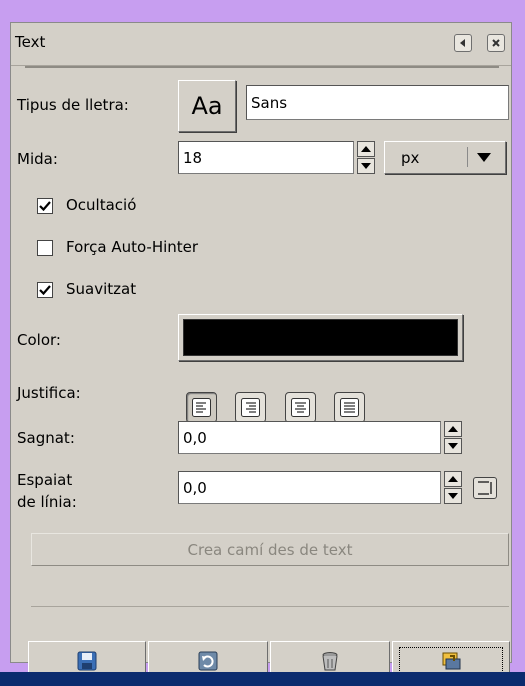 The height and width of the screenshot is (686, 525). I want to click on justify-label: Justifica:, so click(49, 393).